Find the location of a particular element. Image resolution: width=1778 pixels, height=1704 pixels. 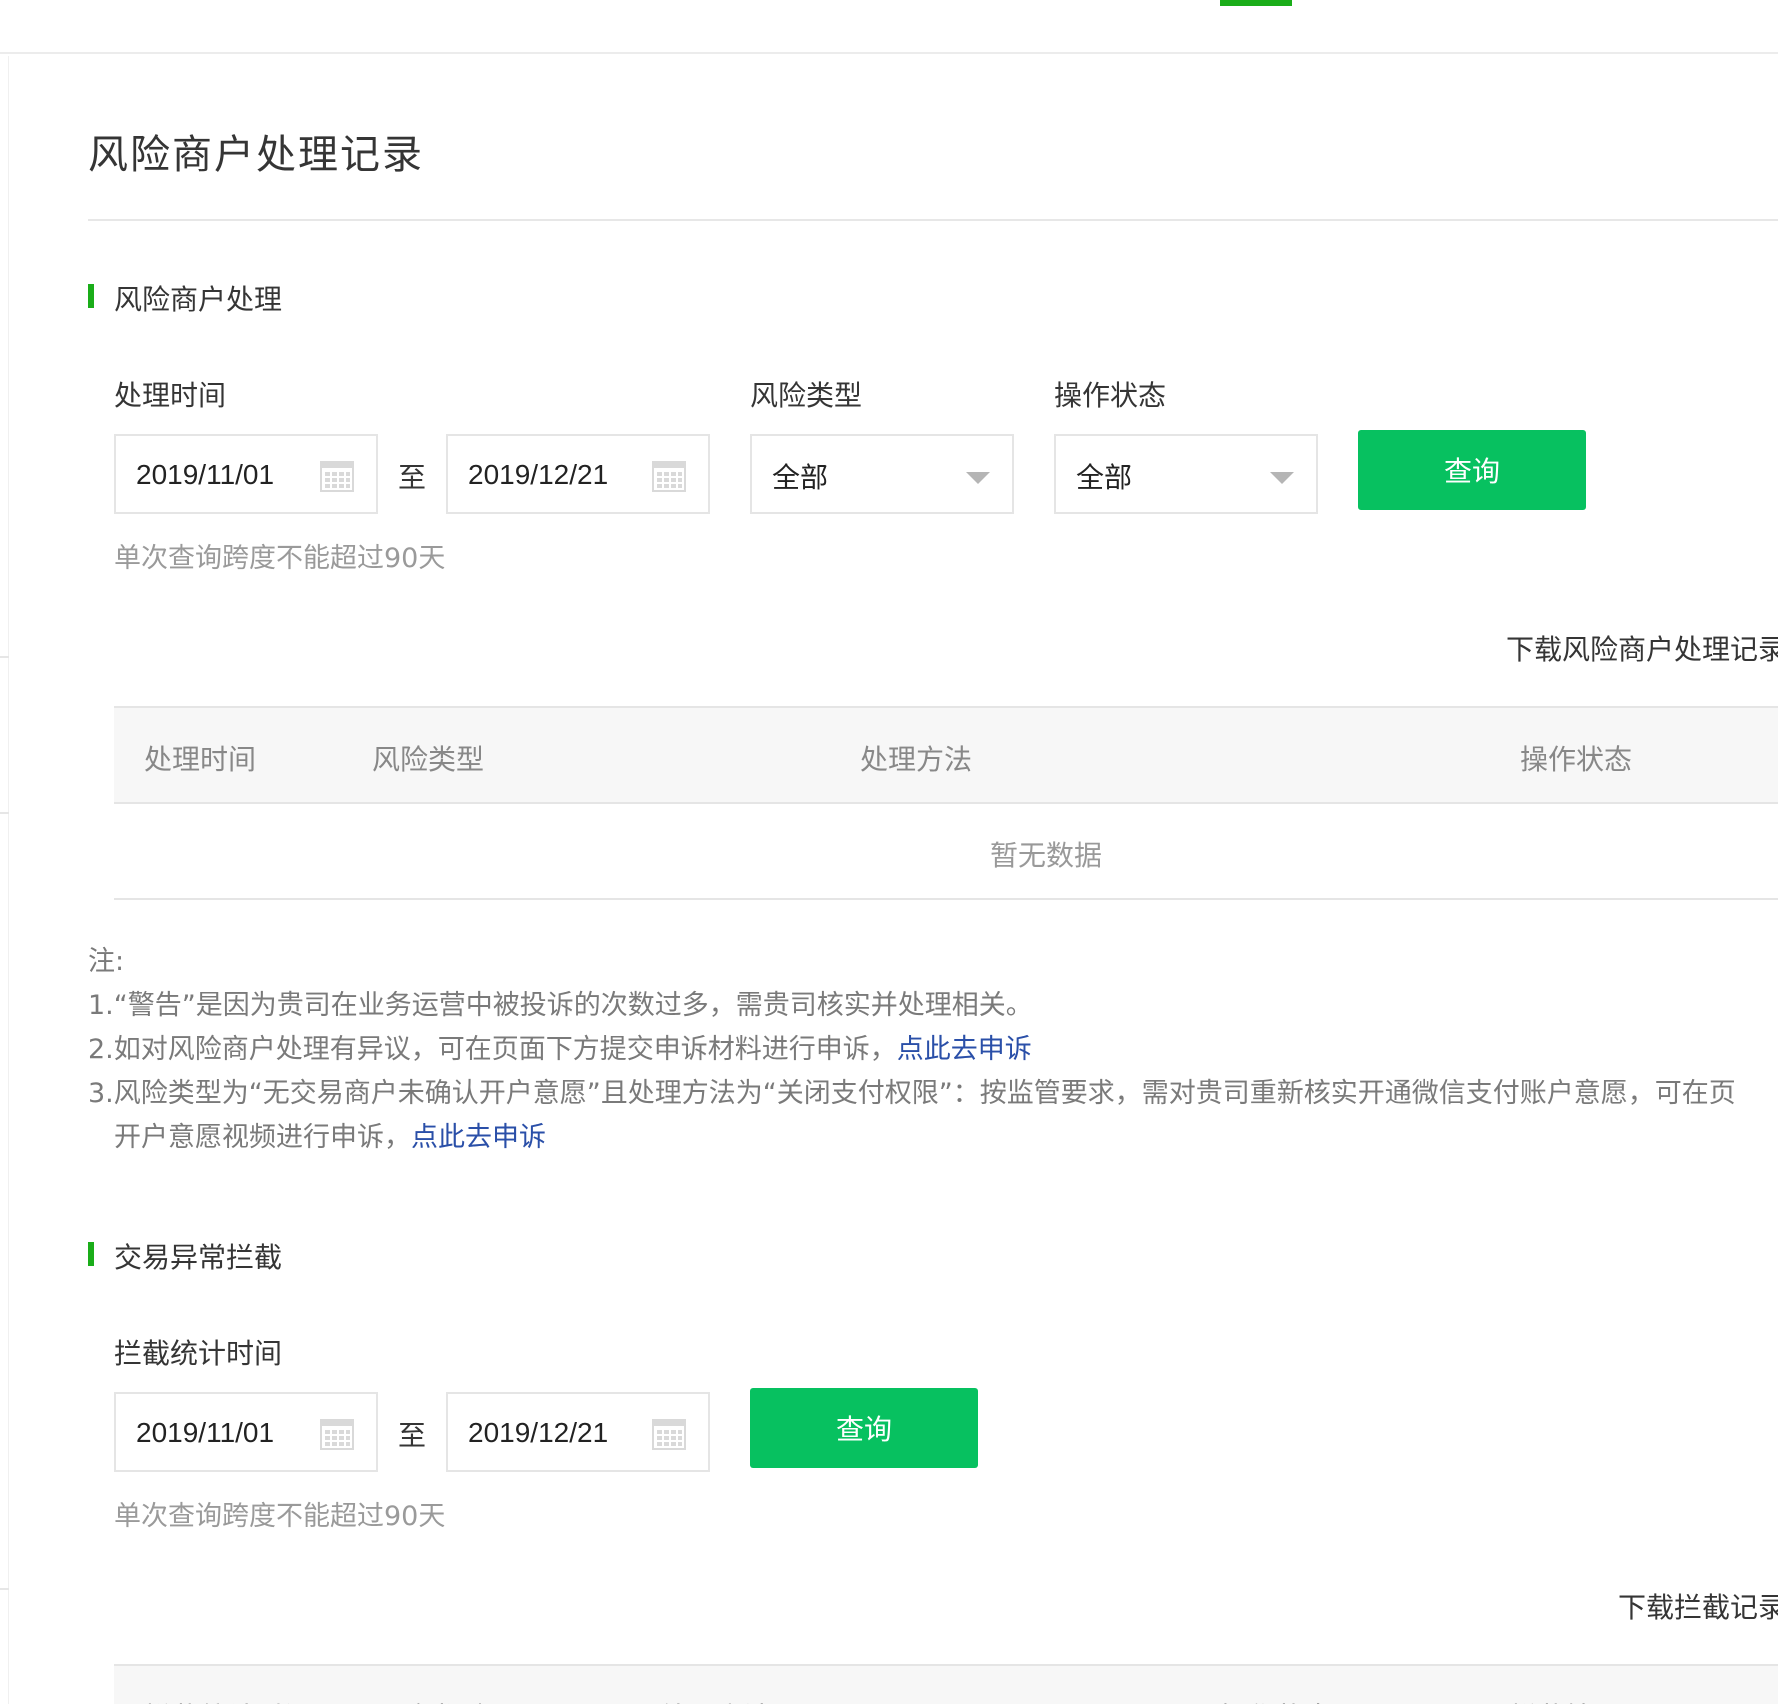

status-select: 全部 is located at coordinates (1186, 474).